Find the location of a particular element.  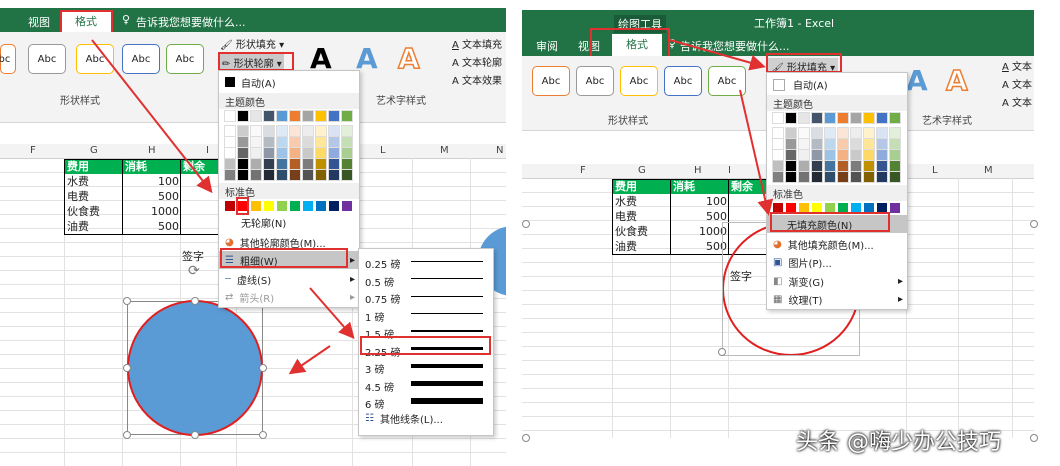

watermark-text: 头条 @嗨少办公技巧 is located at coordinates (898, 442).